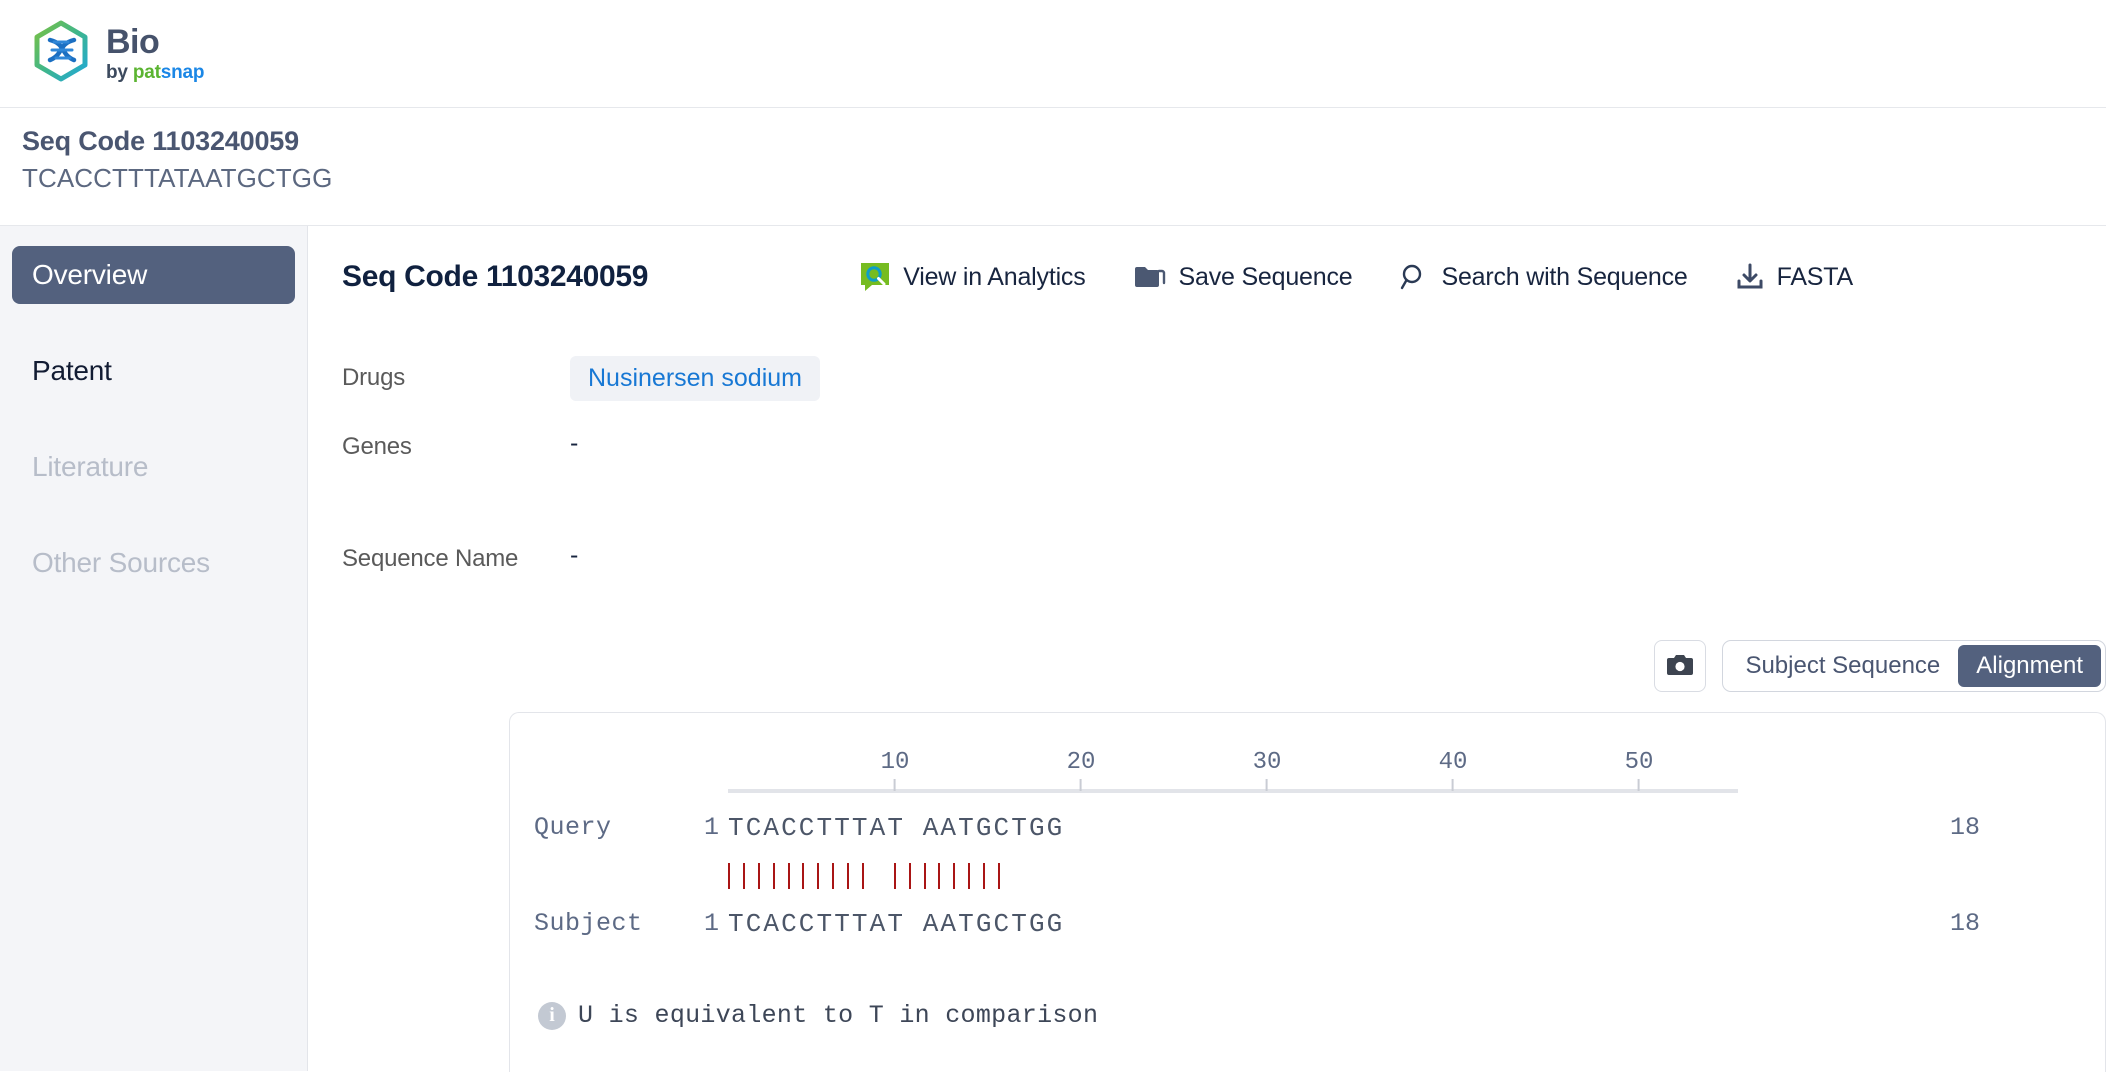 The image size is (2106, 1072). I want to click on sequence-header-title: Seq Code 1103240059, so click(160, 141).